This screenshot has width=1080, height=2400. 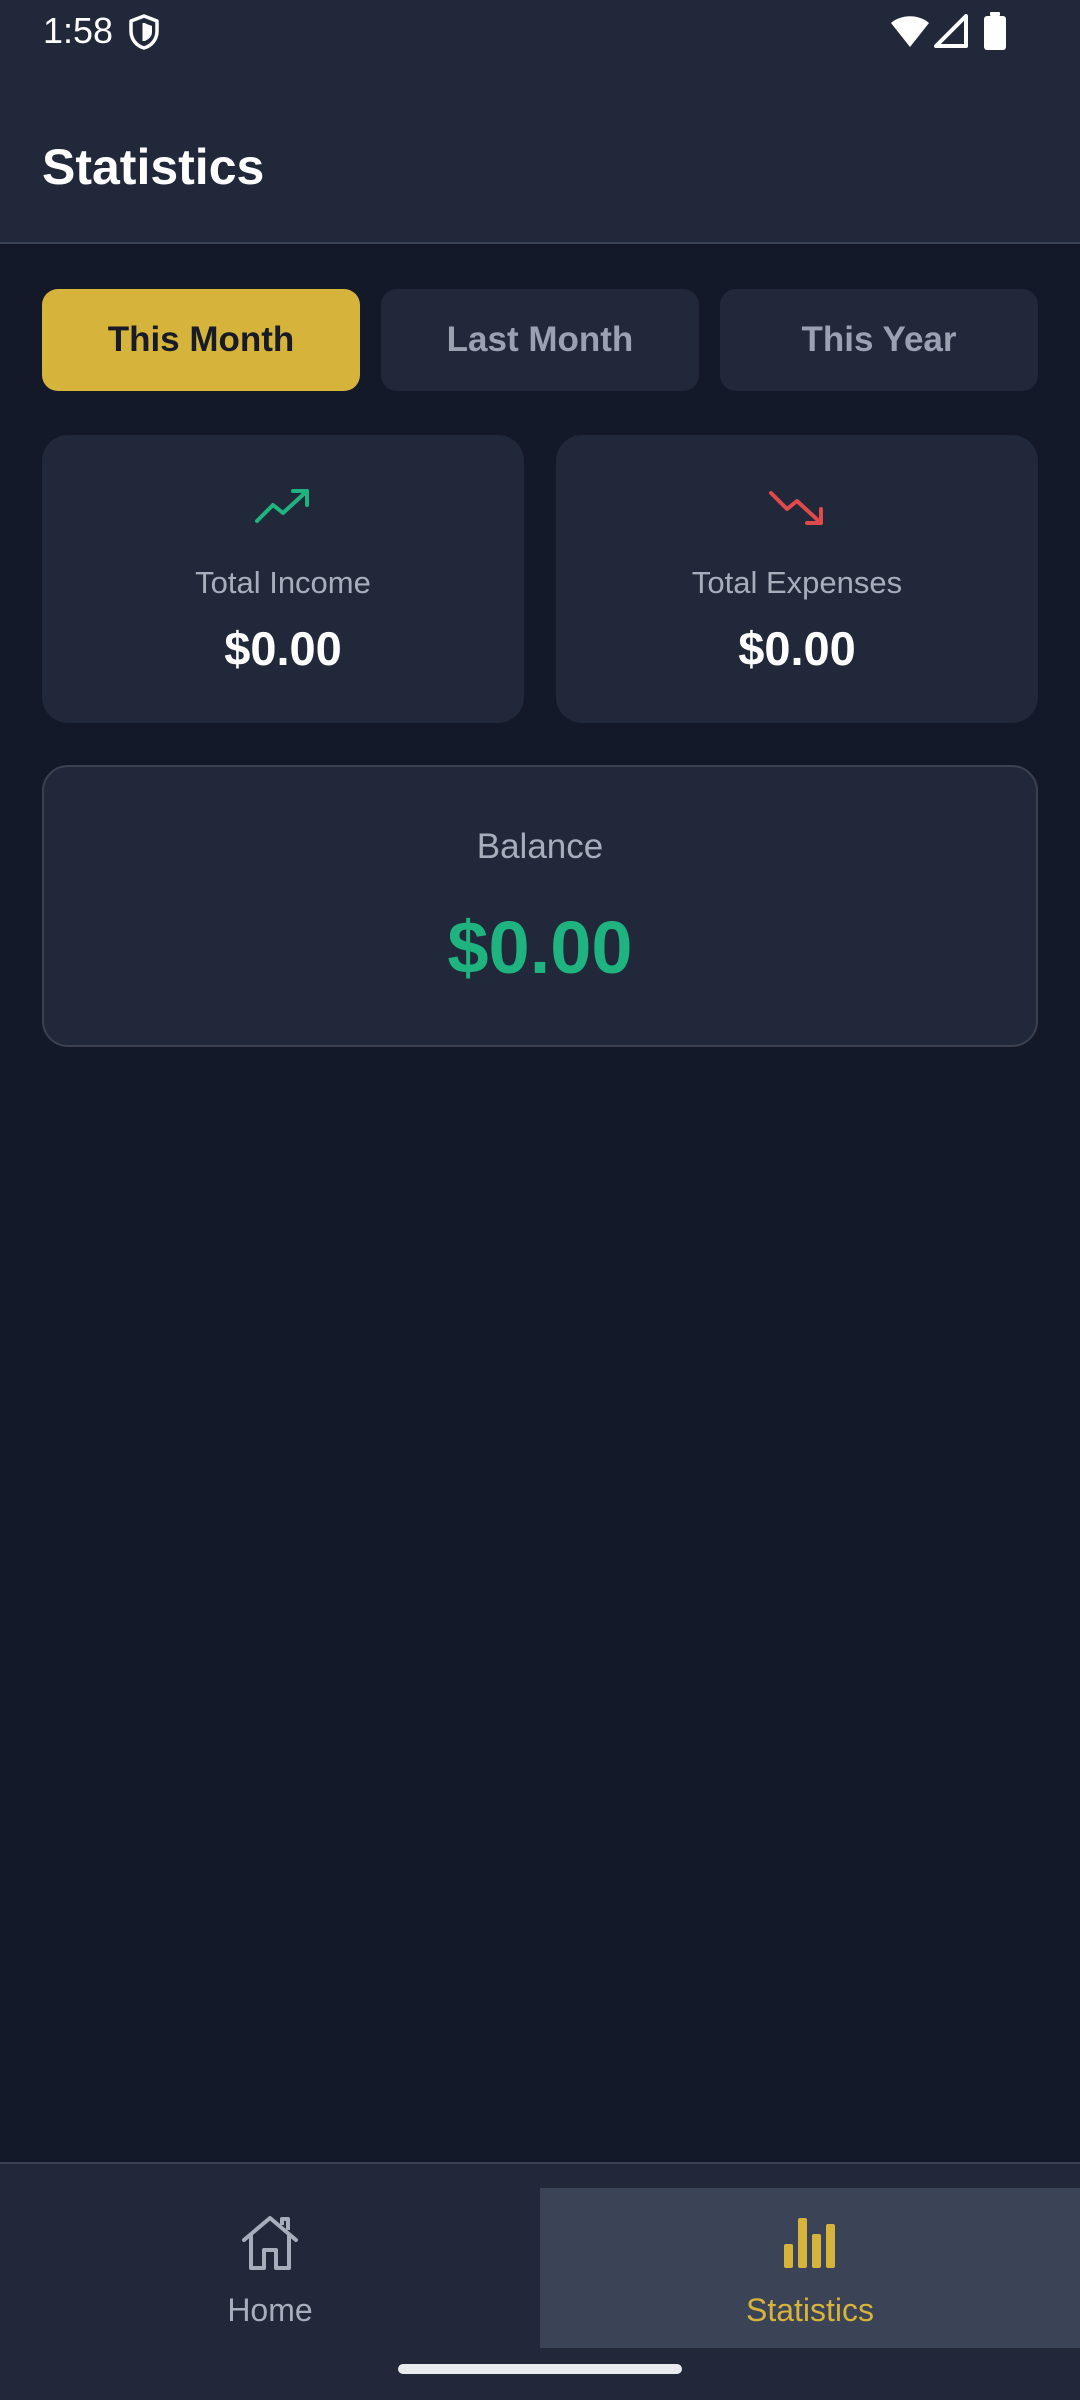 What do you see at coordinates (951, 31) in the screenshot?
I see `signal-icon` at bounding box center [951, 31].